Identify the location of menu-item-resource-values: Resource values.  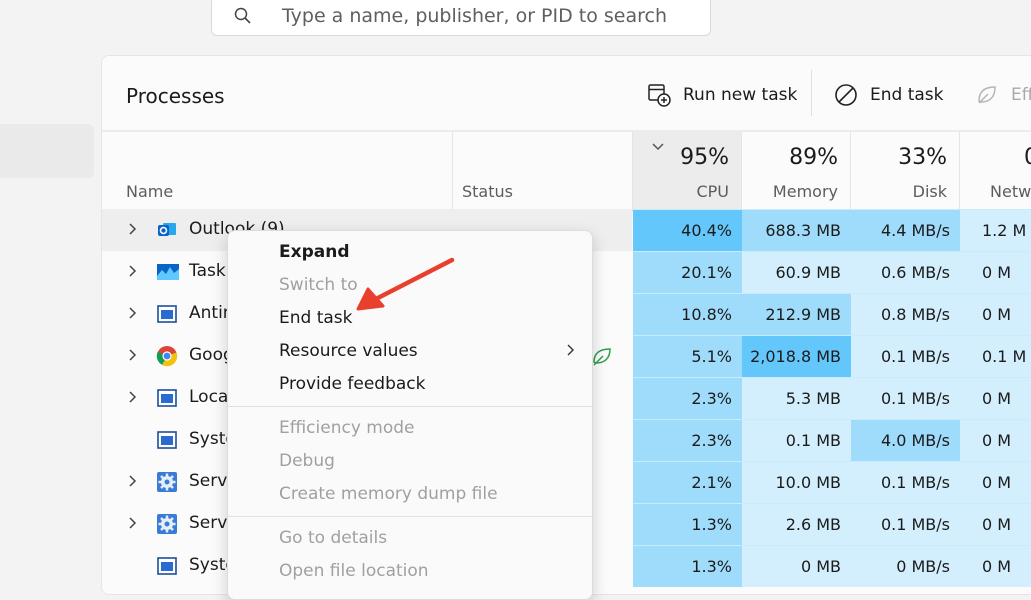
(348, 351).